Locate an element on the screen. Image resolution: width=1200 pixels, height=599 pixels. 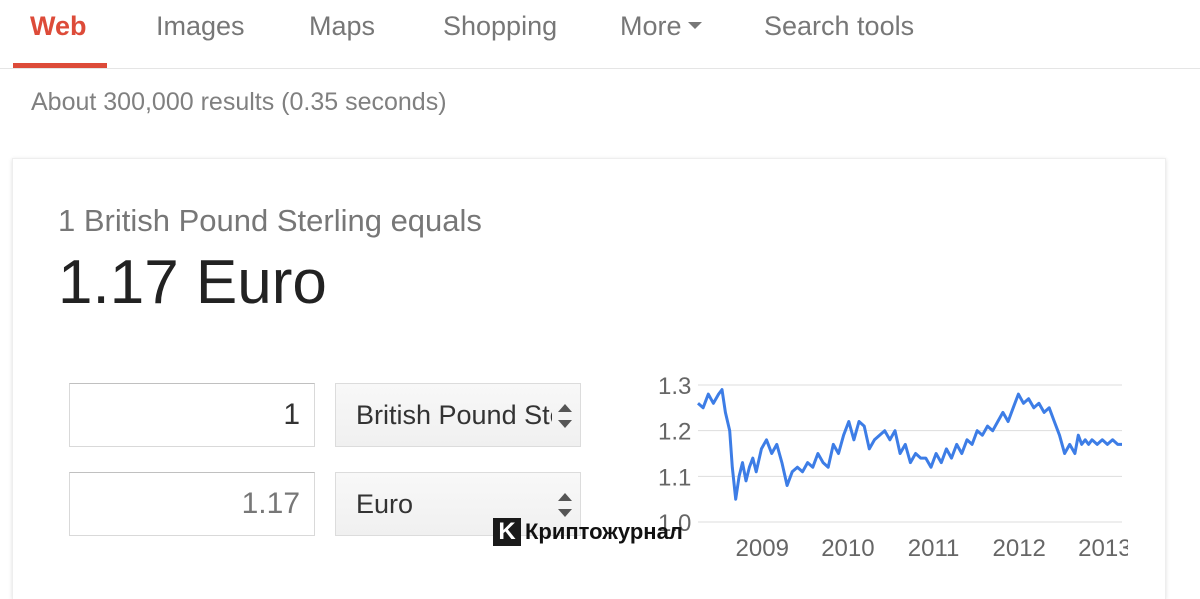
tab-images: Images is located at coordinates (200, 26).